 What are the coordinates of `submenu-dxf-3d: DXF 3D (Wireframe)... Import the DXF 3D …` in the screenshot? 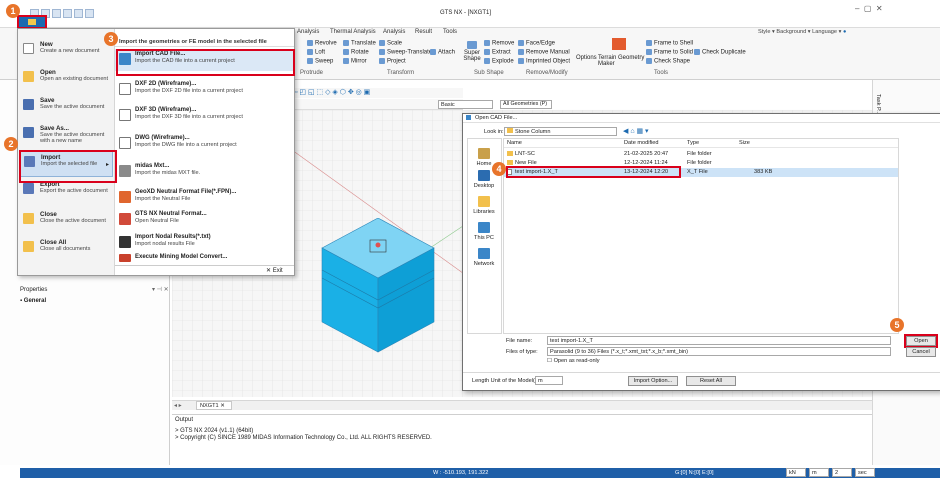 It's located at (204, 116).